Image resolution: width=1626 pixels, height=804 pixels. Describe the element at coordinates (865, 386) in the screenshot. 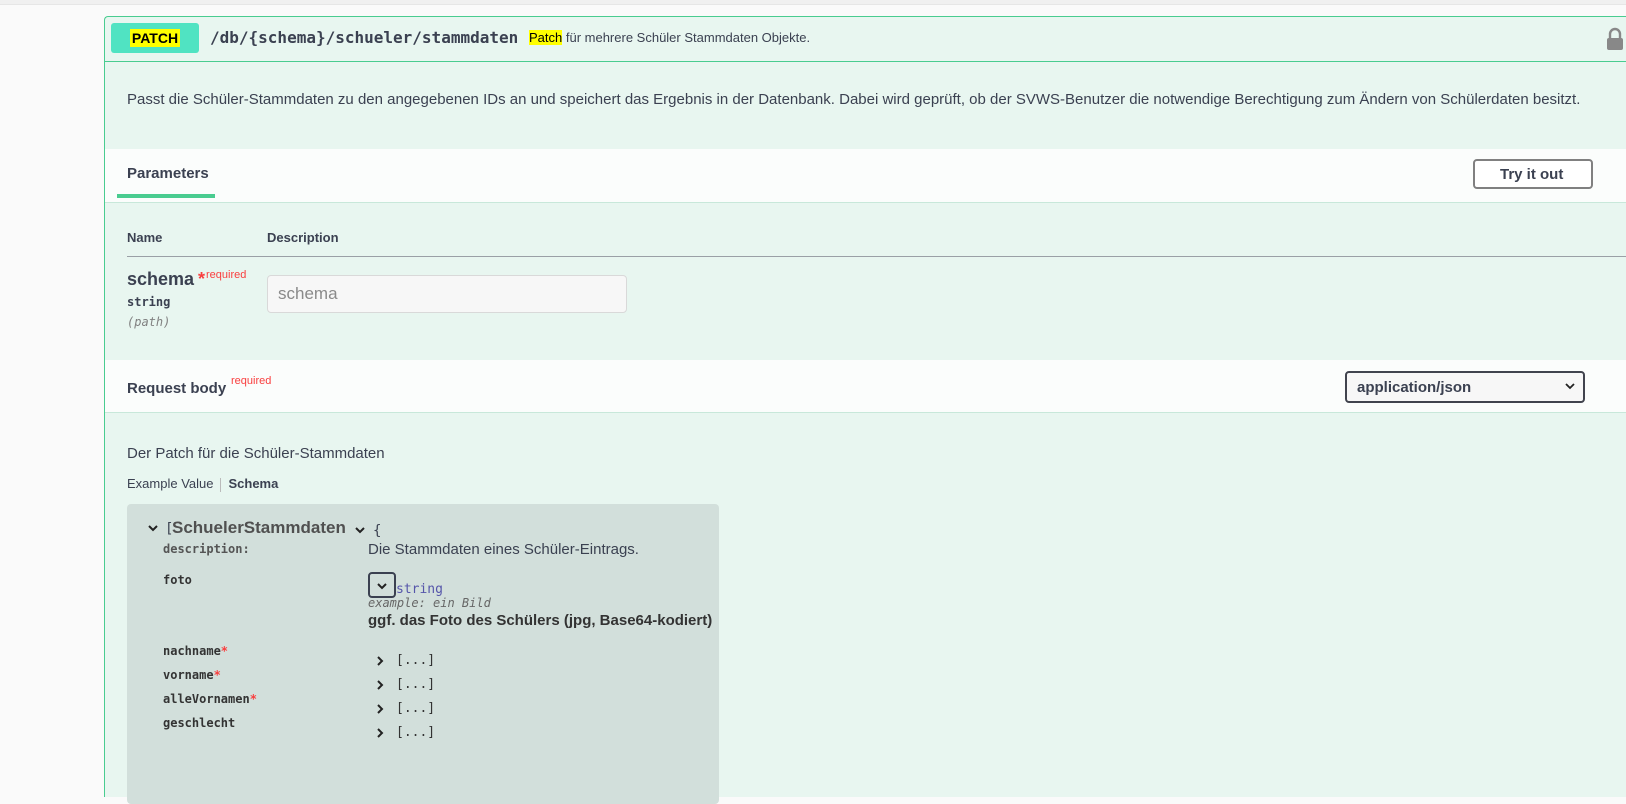

I see `request-body-header: Request body required application/json` at that location.